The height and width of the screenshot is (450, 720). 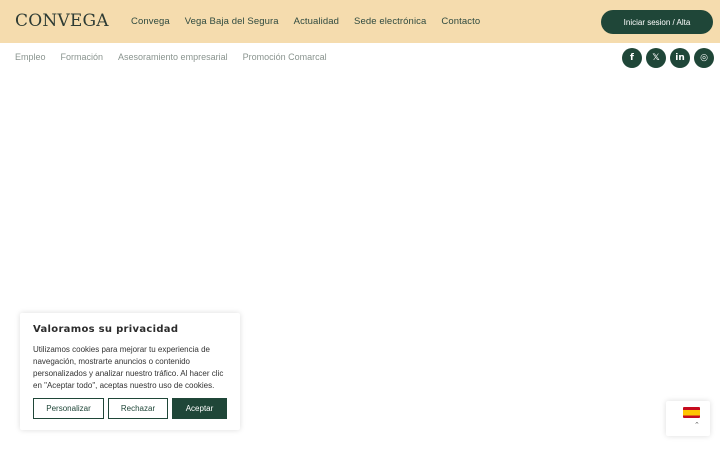 I want to click on subnav-asesoramiento: Asesoramiento empresarial, so click(x=173, y=57).